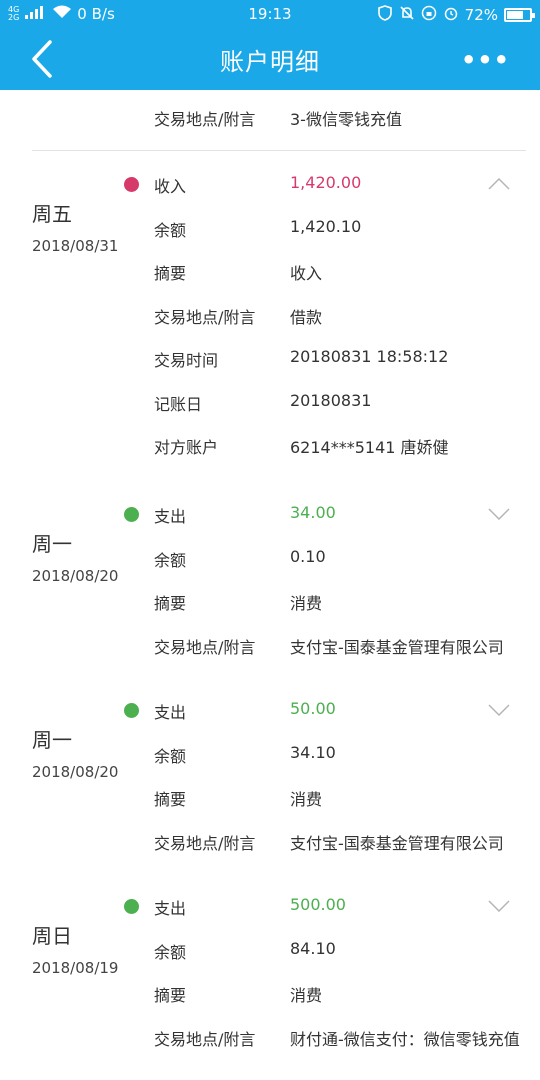 The height and width of the screenshot is (1080, 540). Describe the element at coordinates (318, 904) in the screenshot. I see `transaction-amount: 500.00` at that location.